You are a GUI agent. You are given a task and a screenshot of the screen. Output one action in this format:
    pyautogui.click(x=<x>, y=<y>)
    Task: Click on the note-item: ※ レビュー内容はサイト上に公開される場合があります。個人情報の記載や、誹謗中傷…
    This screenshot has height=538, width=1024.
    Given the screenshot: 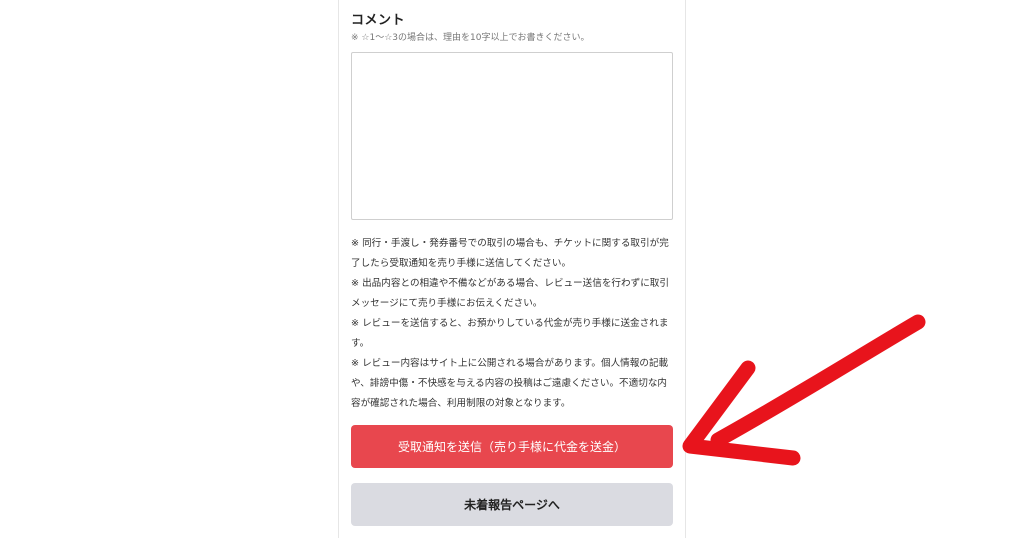 What is the action you would take?
    pyautogui.click(x=510, y=383)
    